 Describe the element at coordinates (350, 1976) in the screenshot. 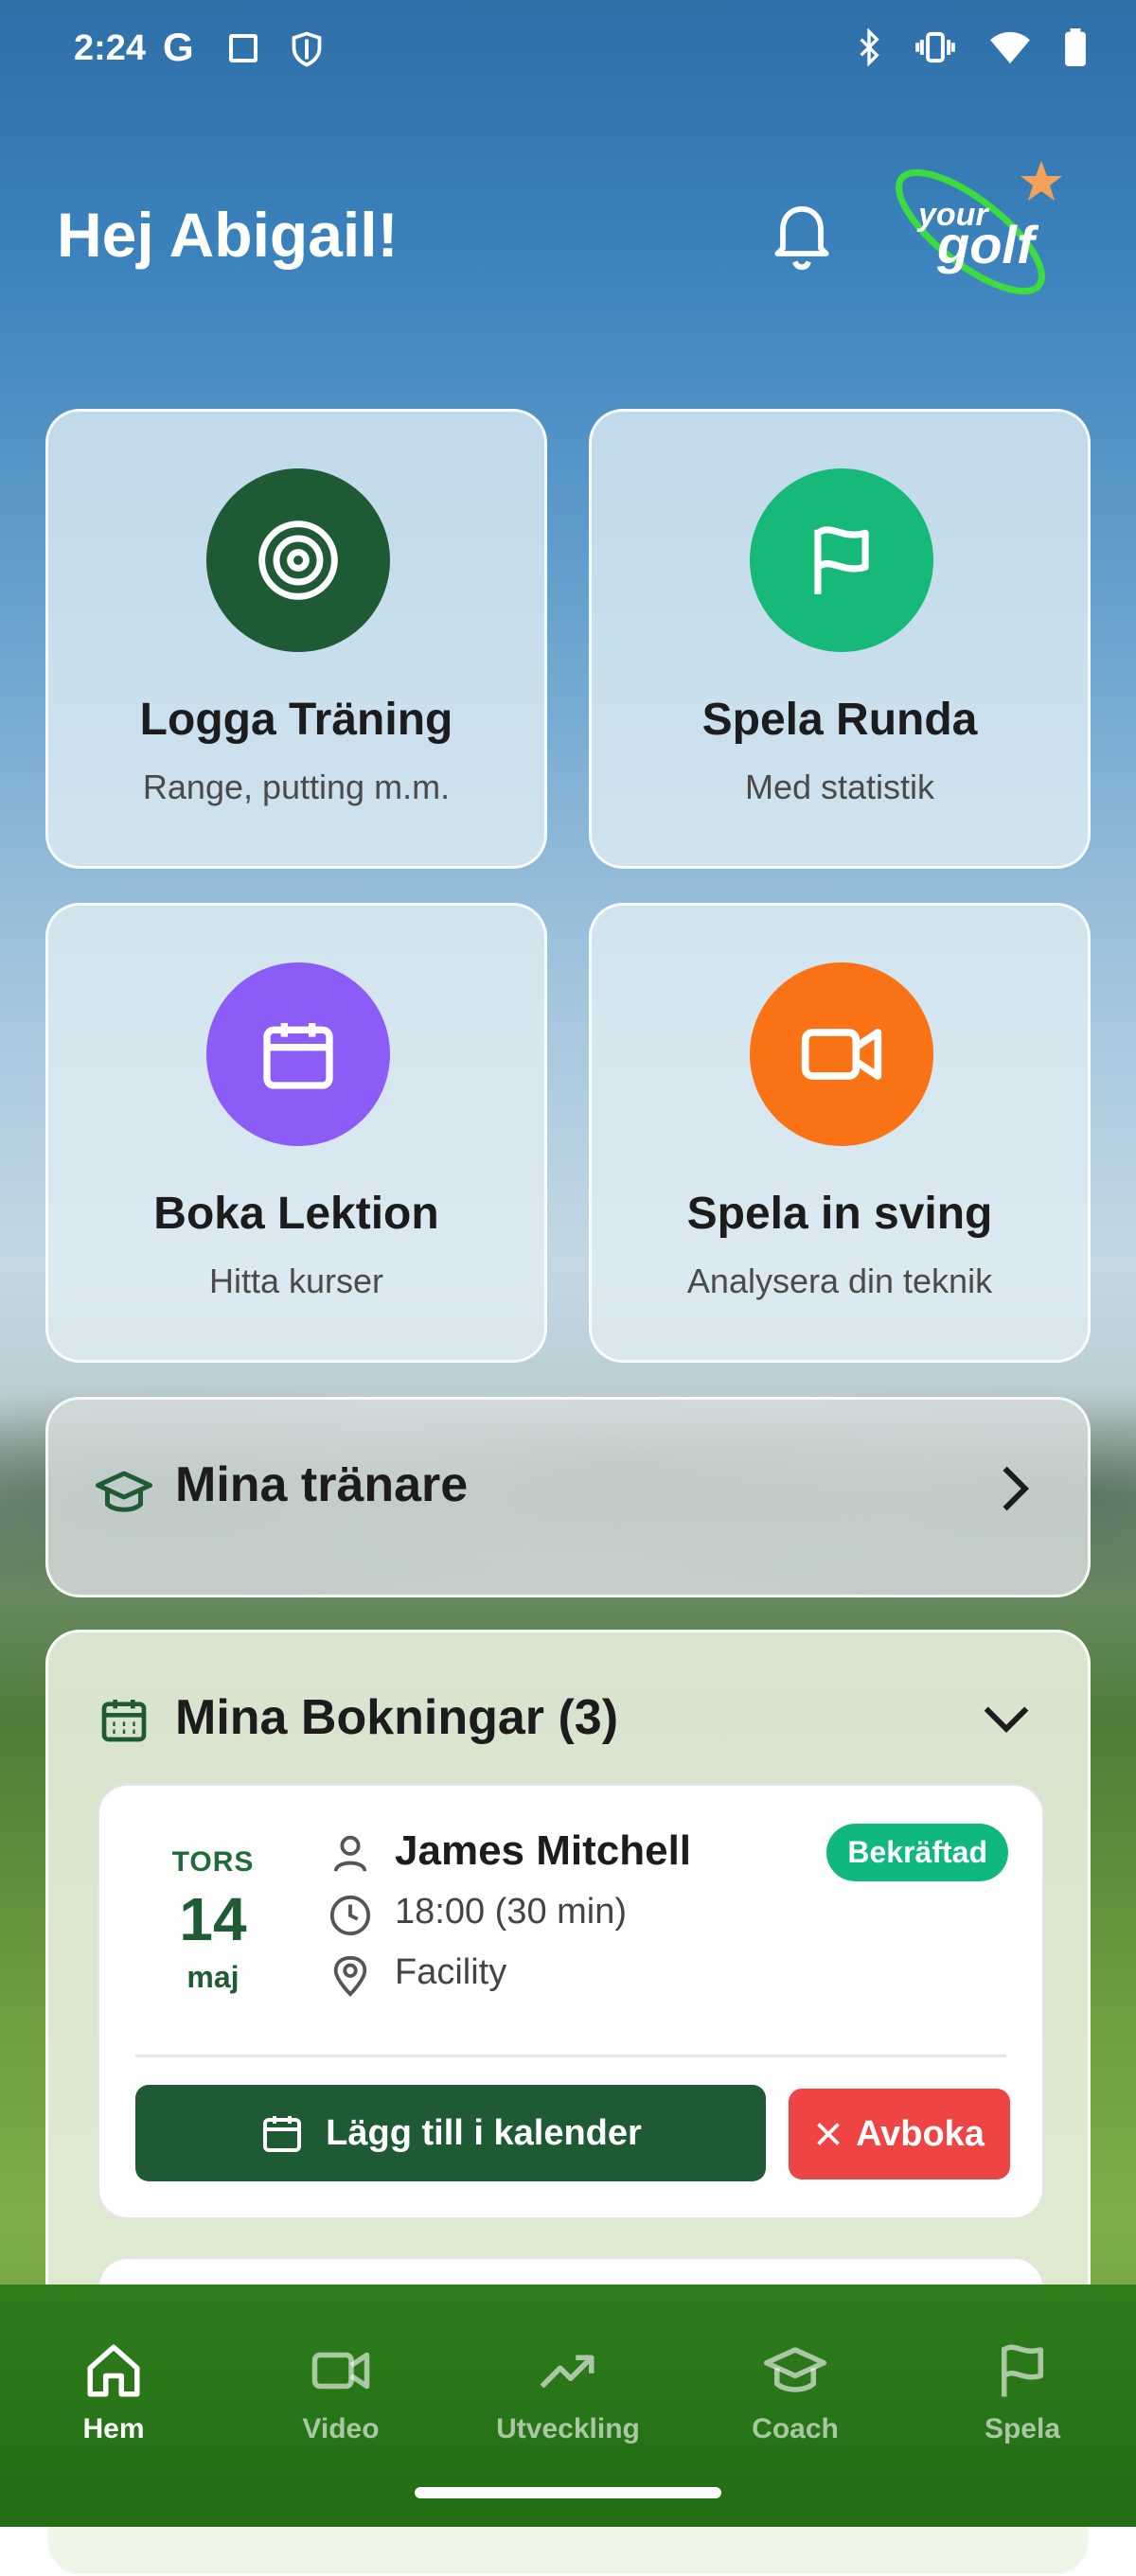

I see `location-pin-icon` at that location.